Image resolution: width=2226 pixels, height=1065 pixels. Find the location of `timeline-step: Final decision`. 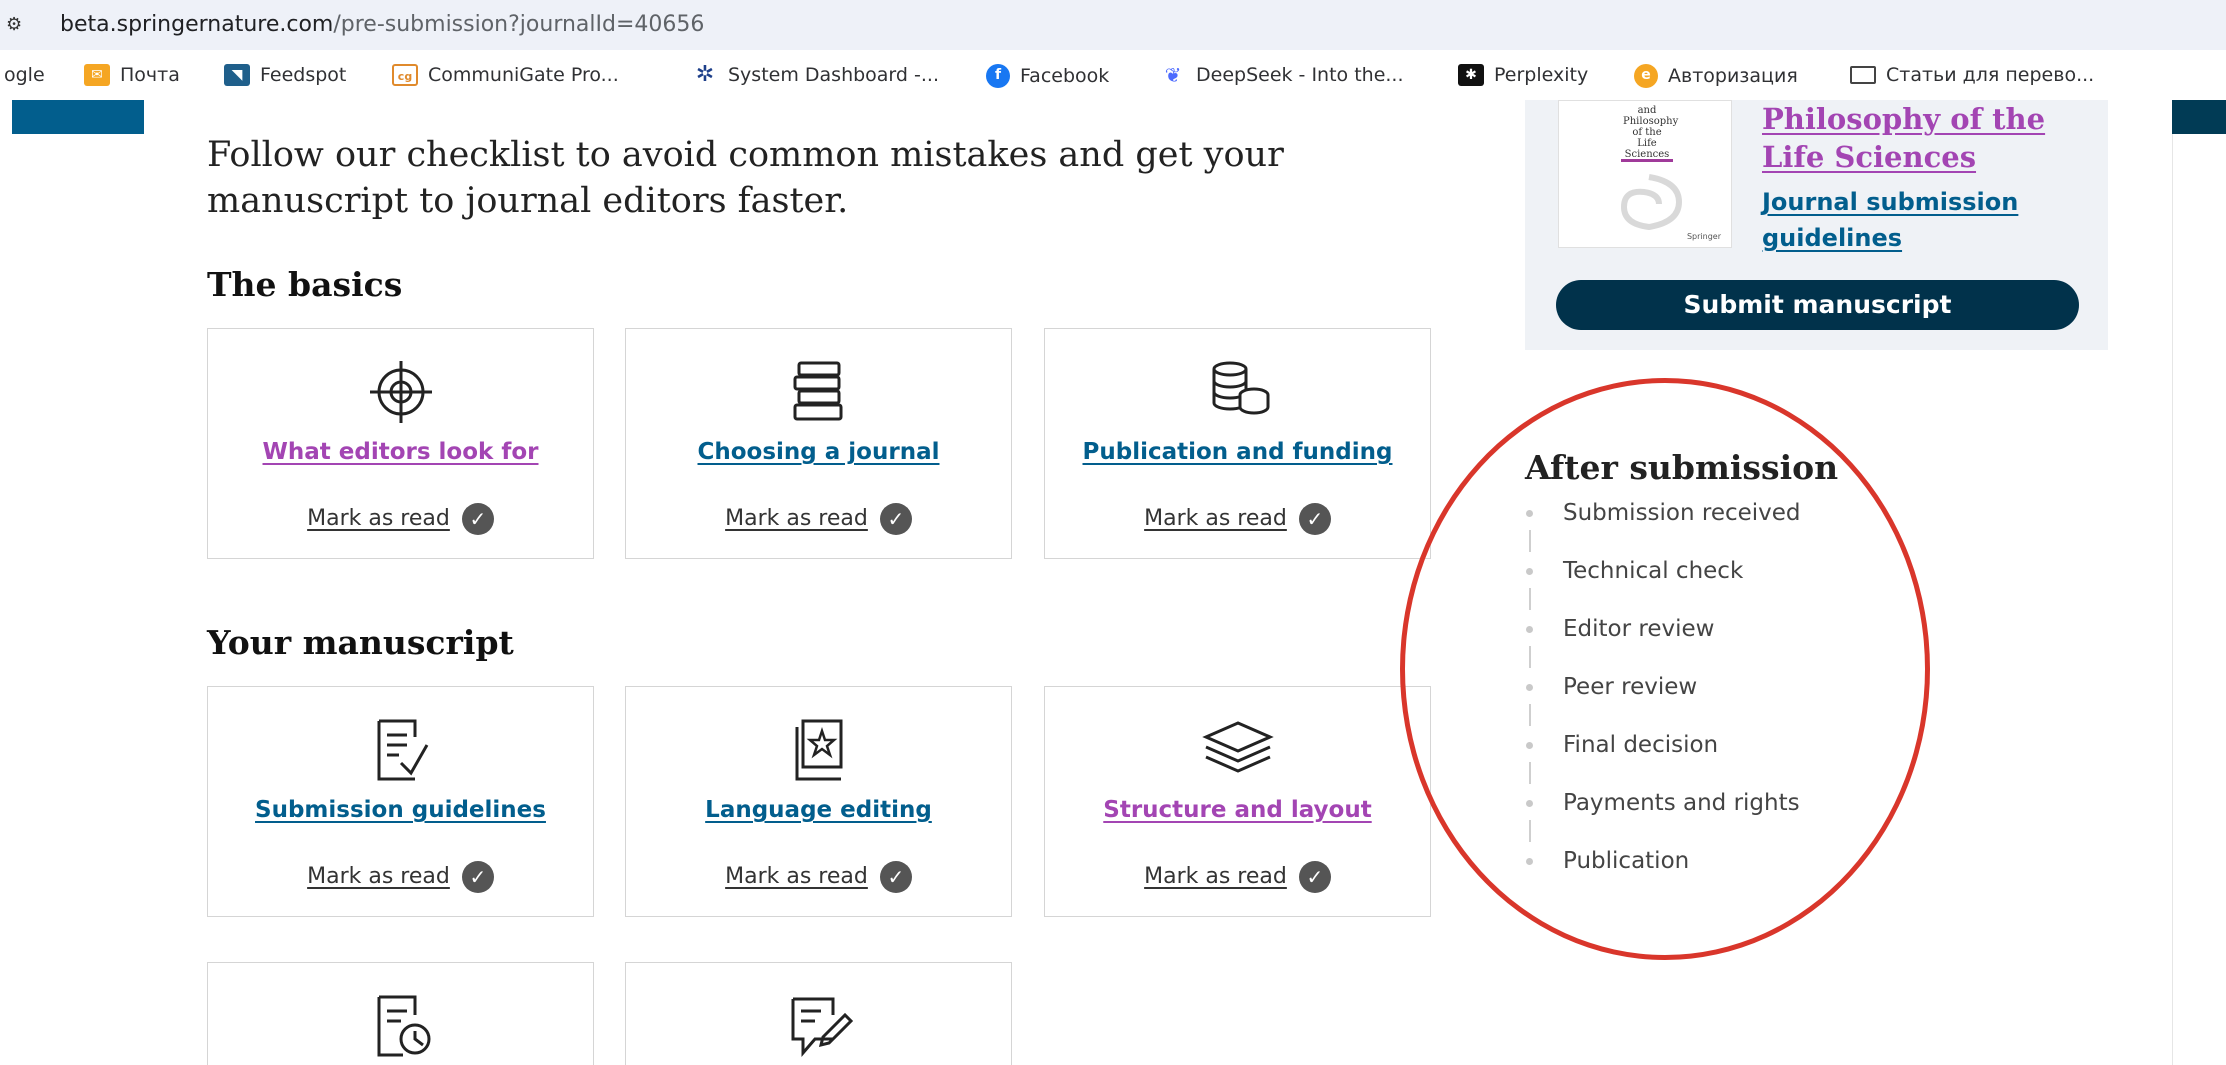

timeline-step: Final decision is located at coordinates (1621, 745).